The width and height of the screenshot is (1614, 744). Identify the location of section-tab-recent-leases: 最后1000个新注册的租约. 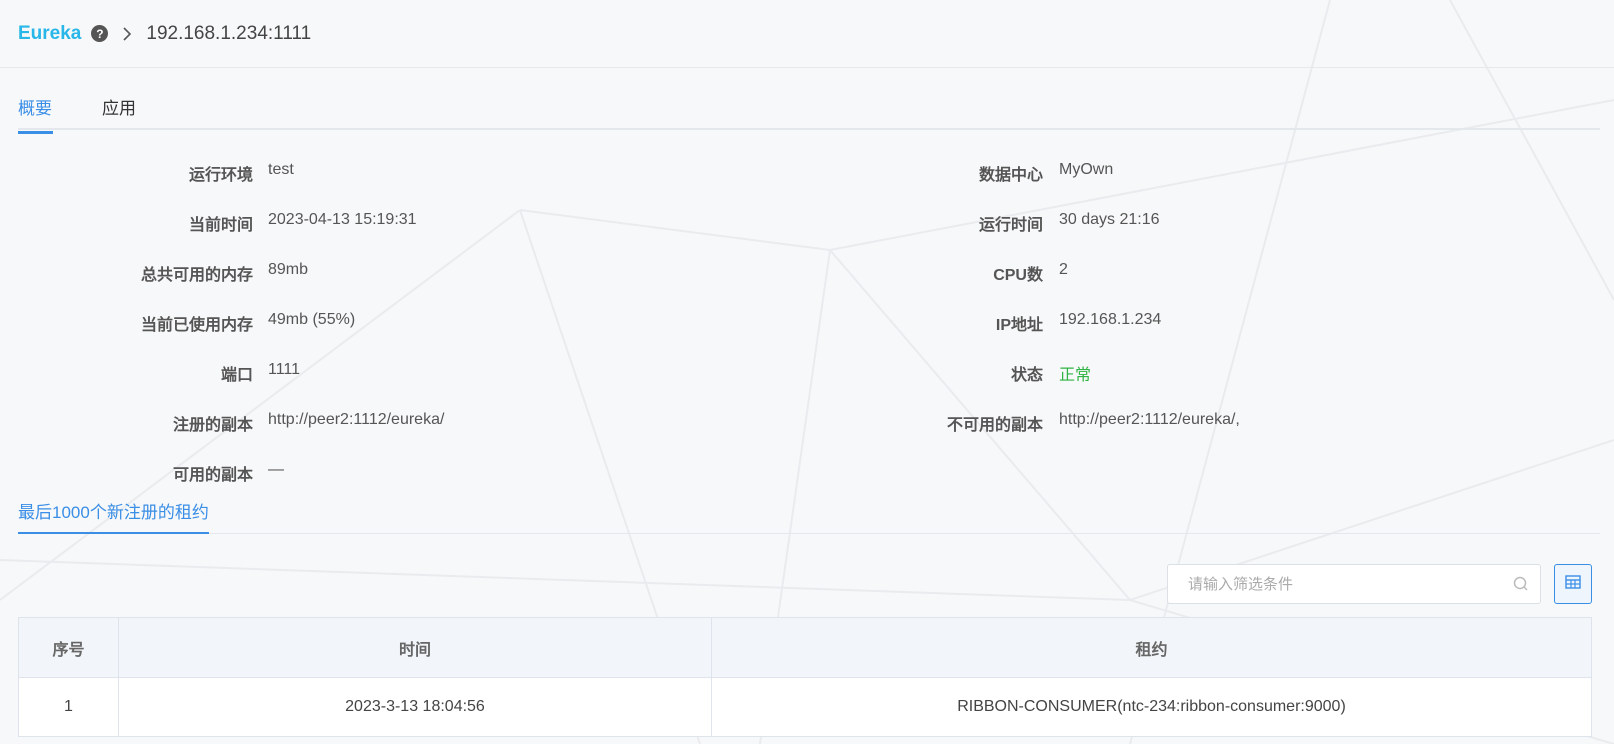
(113, 516).